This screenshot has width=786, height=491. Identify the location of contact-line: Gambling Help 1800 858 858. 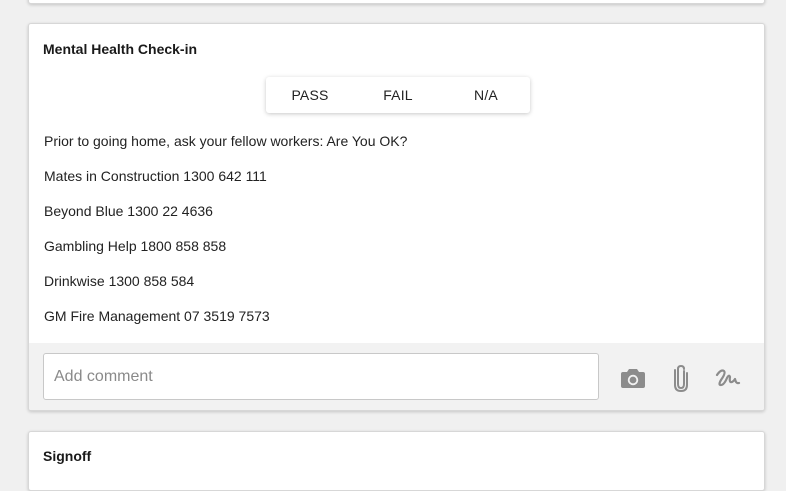
(135, 246).